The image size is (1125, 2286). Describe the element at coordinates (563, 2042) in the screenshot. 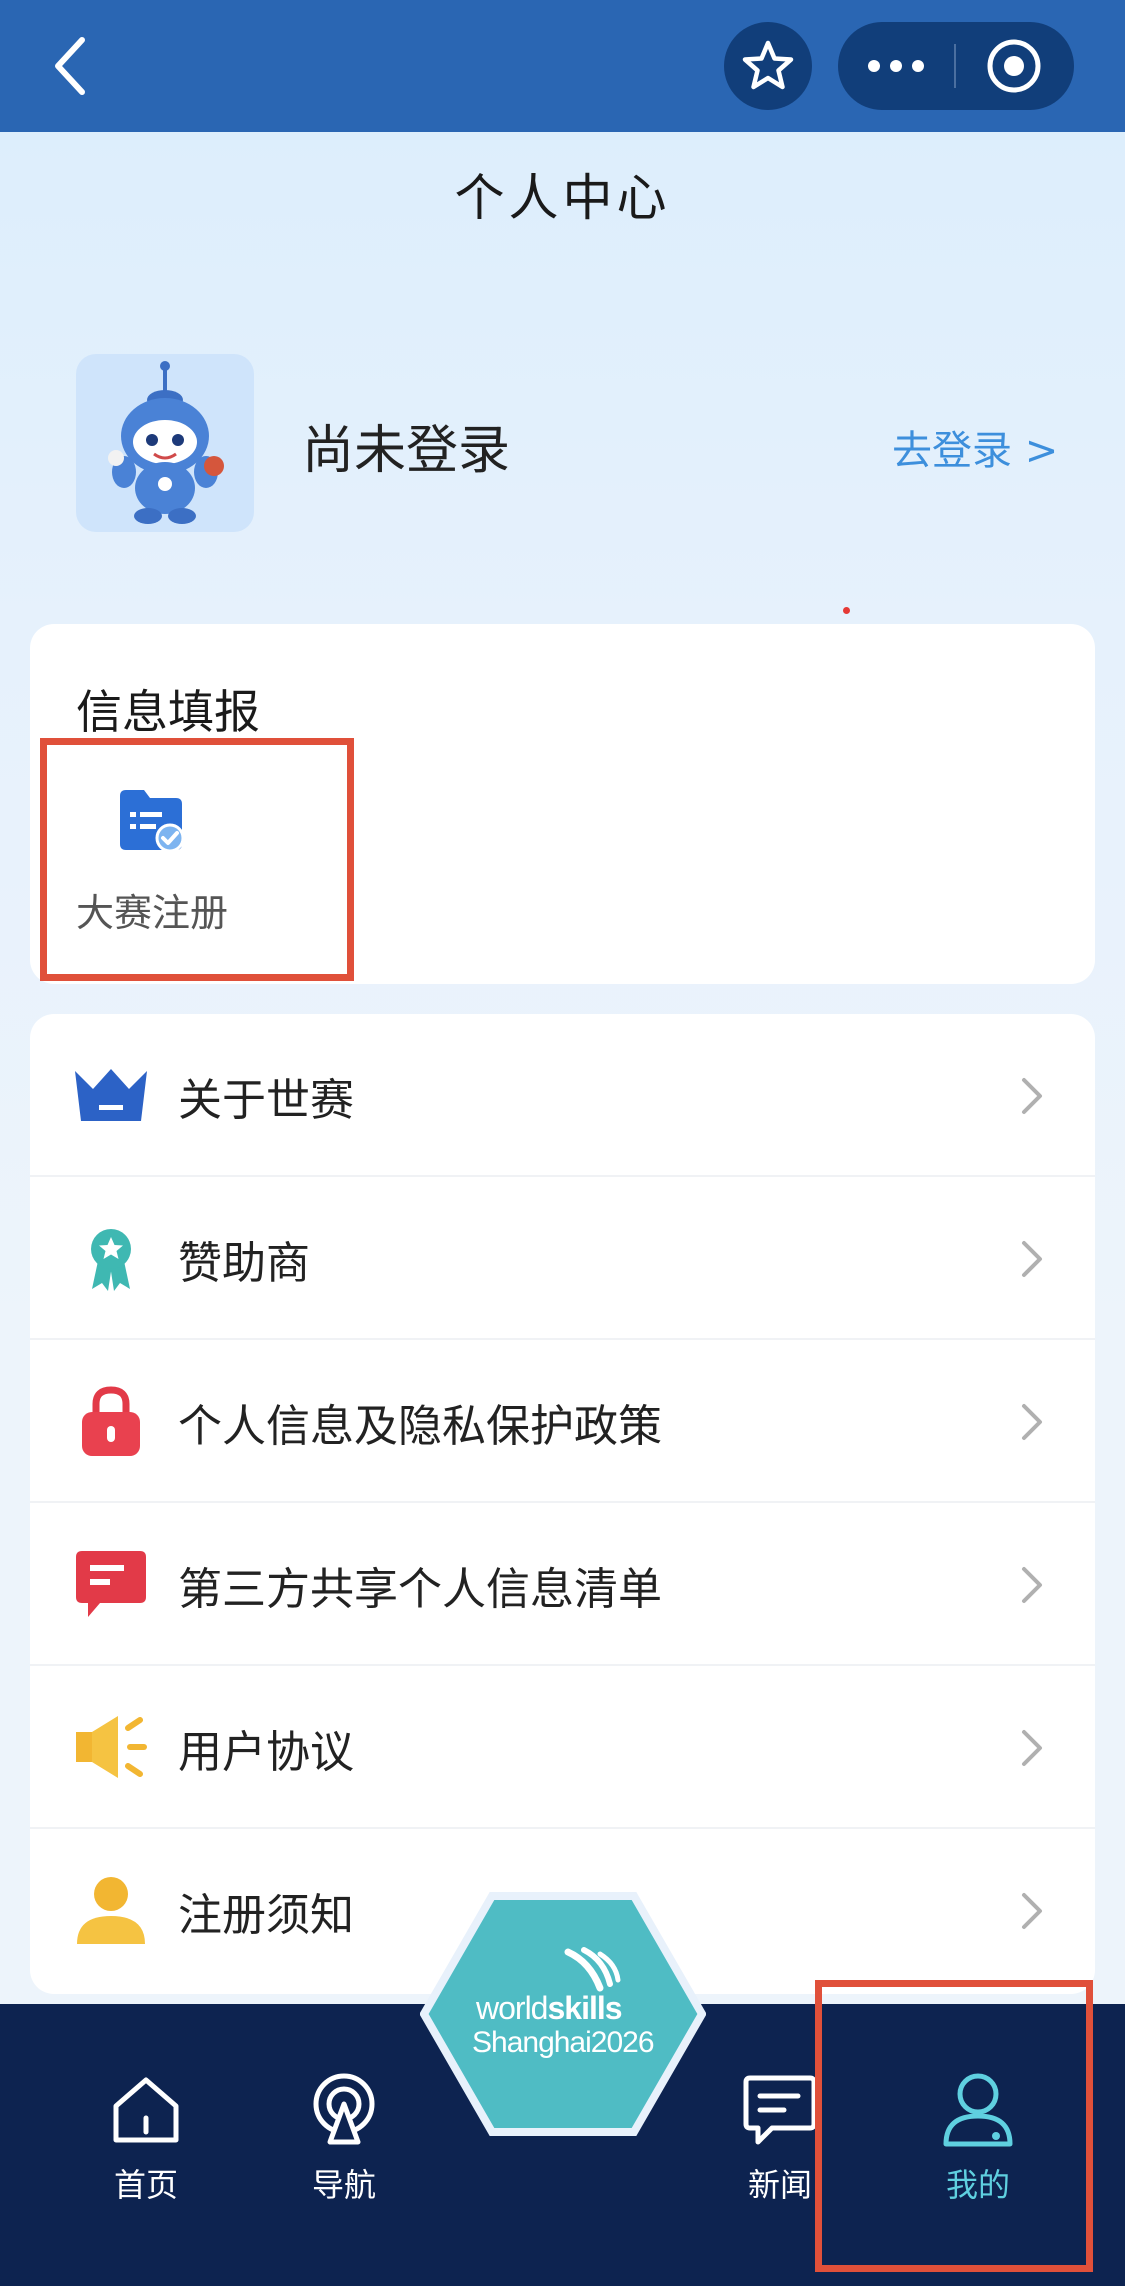

I see `logo-text-line2: Shanghai2026` at that location.